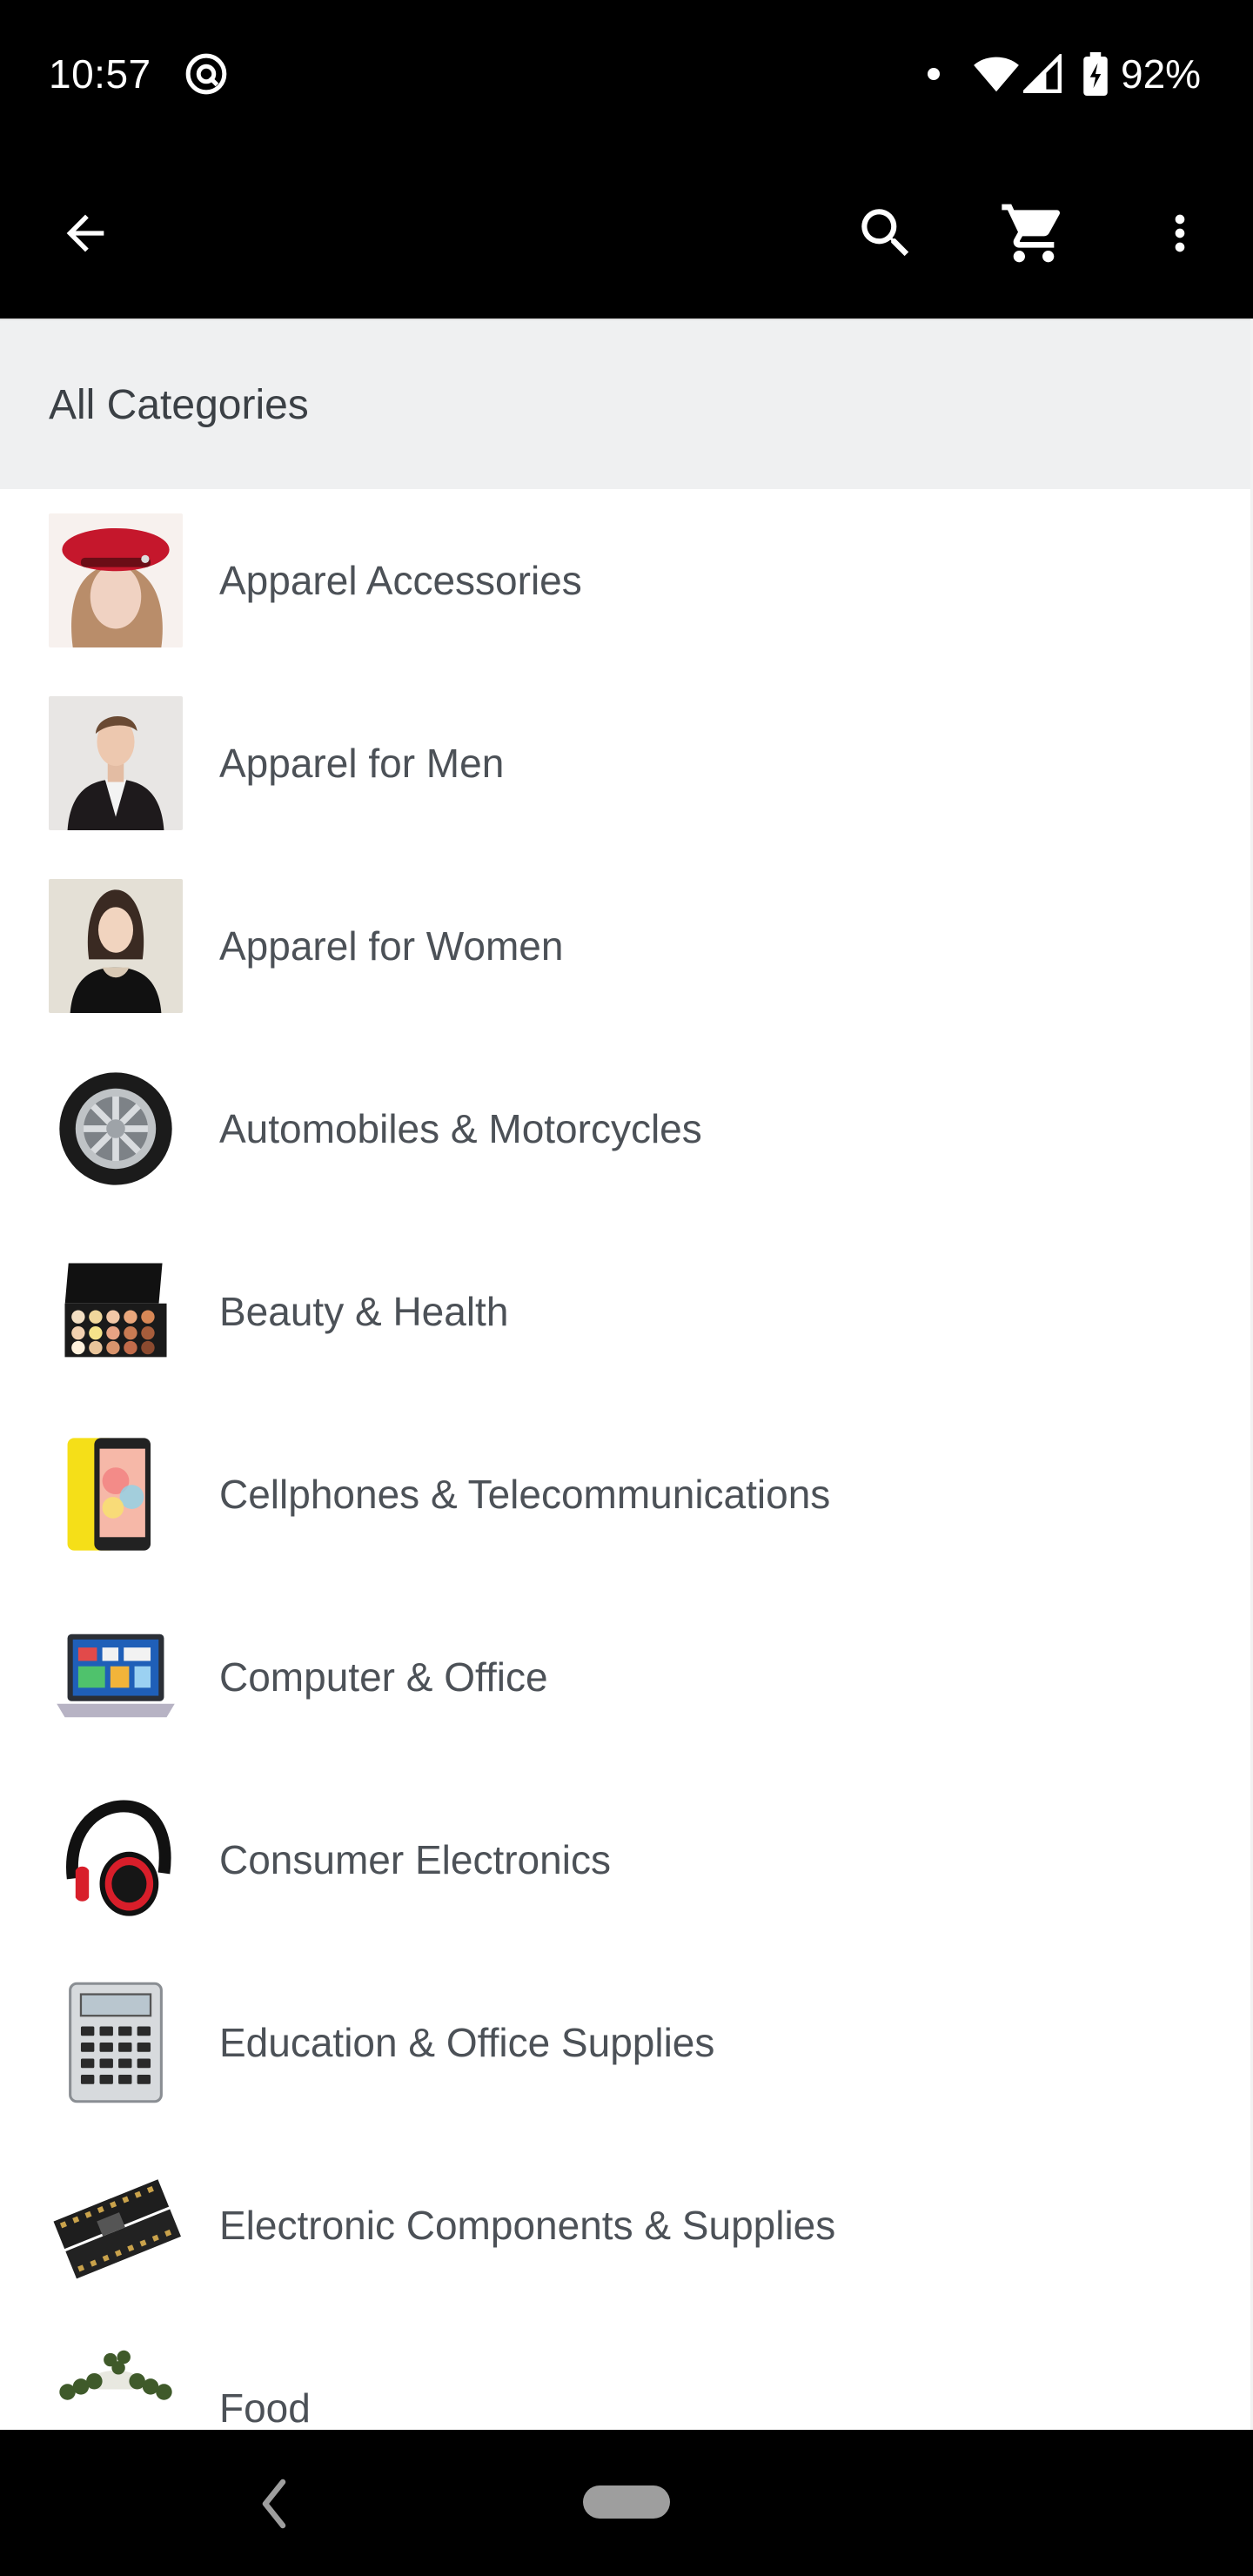 The height and width of the screenshot is (2576, 1253). What do you see at coordinates (626, 946) in the screenshot?
I see `category-item-apparel-for-women: Apparel for Women` at bounding box center [626, 946].